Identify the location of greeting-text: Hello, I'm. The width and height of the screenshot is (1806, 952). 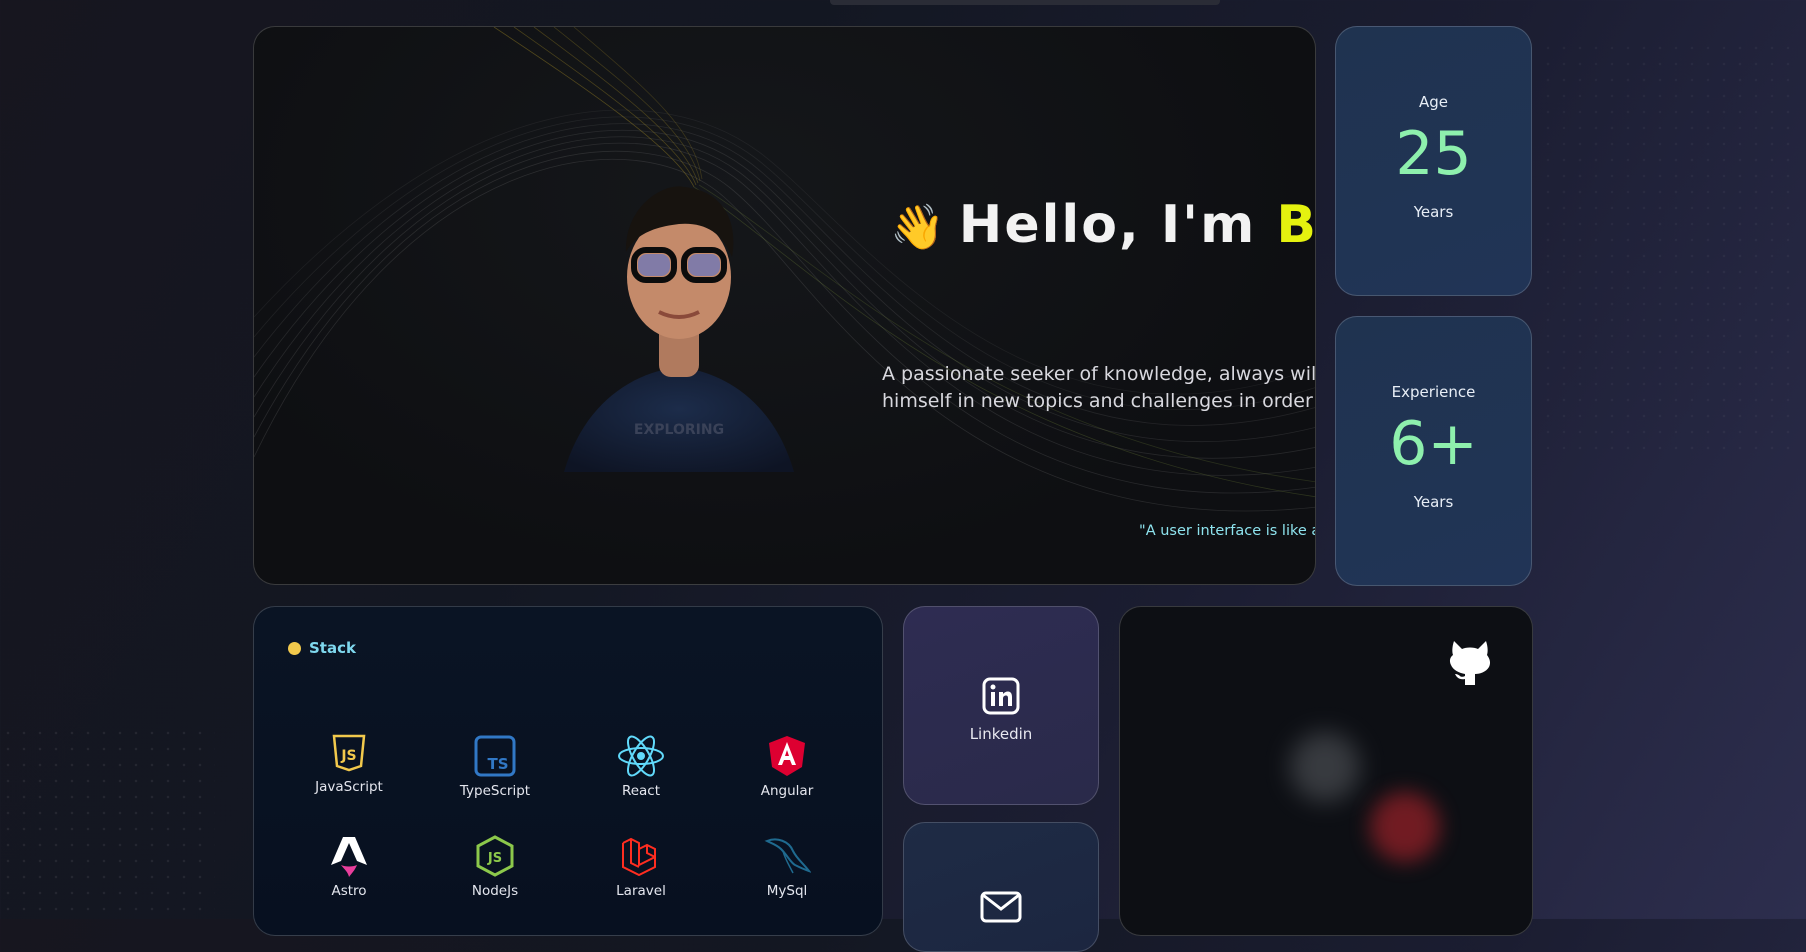
(1107, 225).